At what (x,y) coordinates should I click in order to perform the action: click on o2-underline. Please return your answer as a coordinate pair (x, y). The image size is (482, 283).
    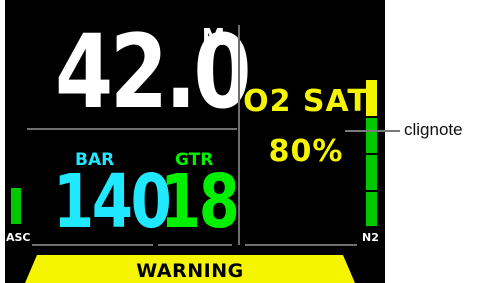
    Looking at the image, I should click on (301, 245).